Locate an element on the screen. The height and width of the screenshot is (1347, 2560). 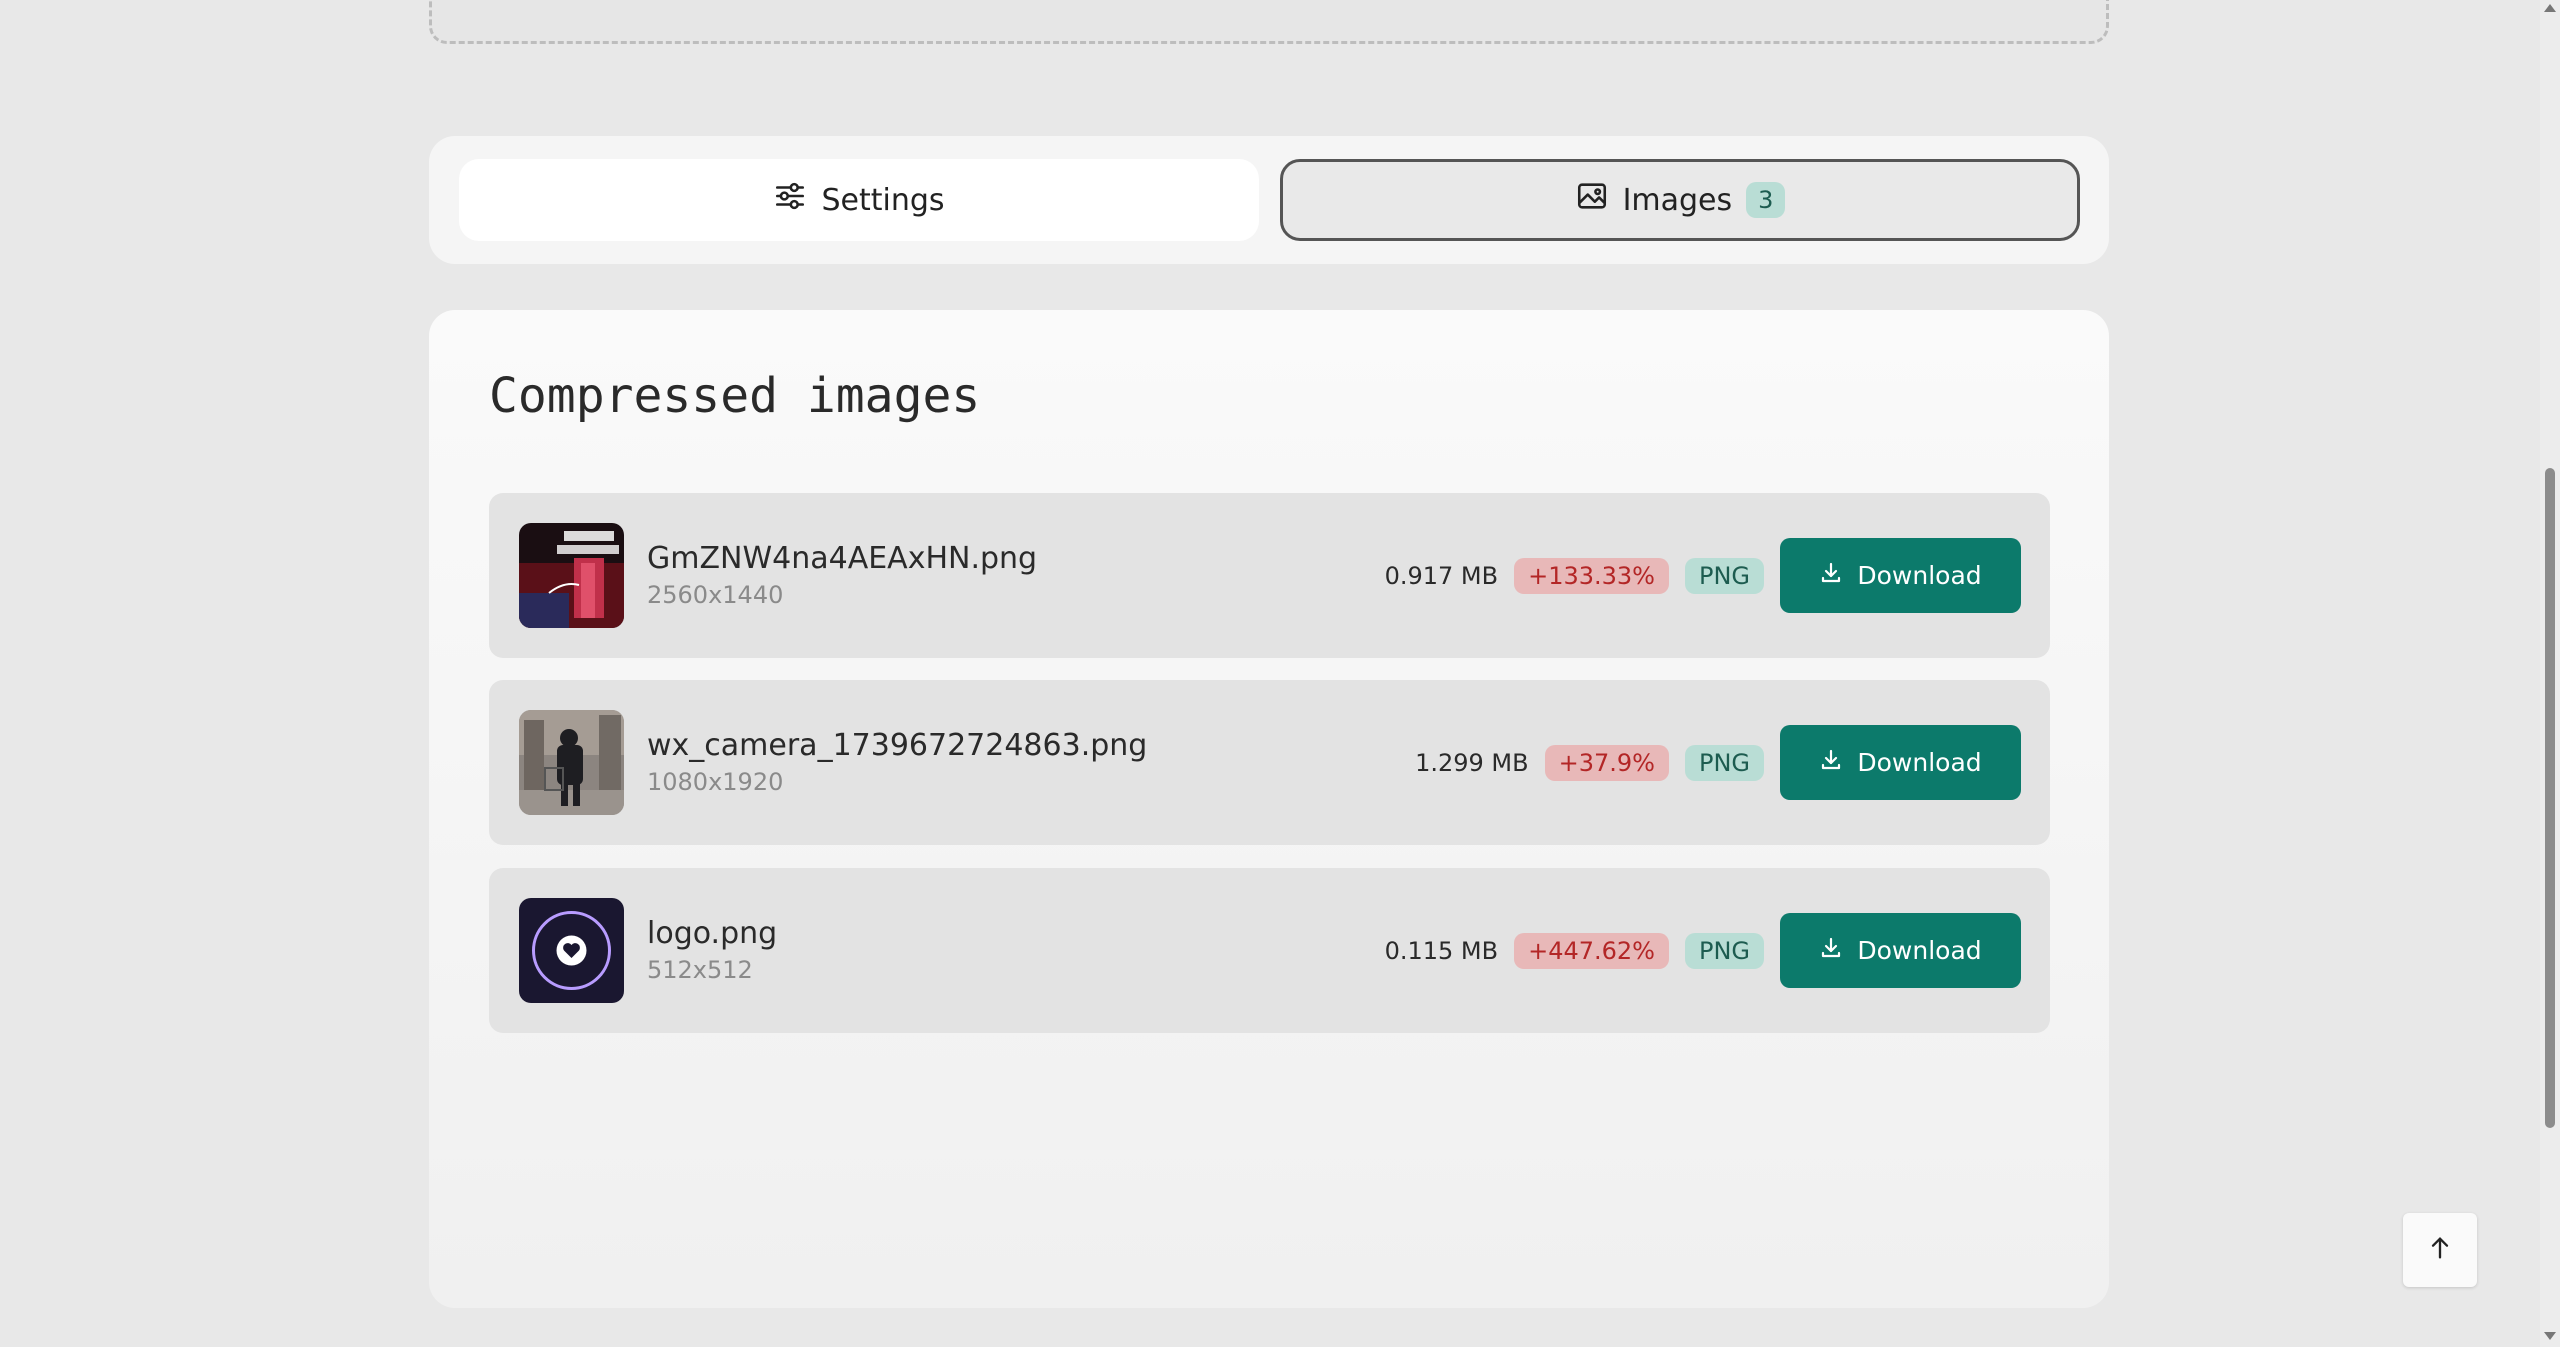
scroll-down-arrow-icon is located at coordinates (2550, 1336).